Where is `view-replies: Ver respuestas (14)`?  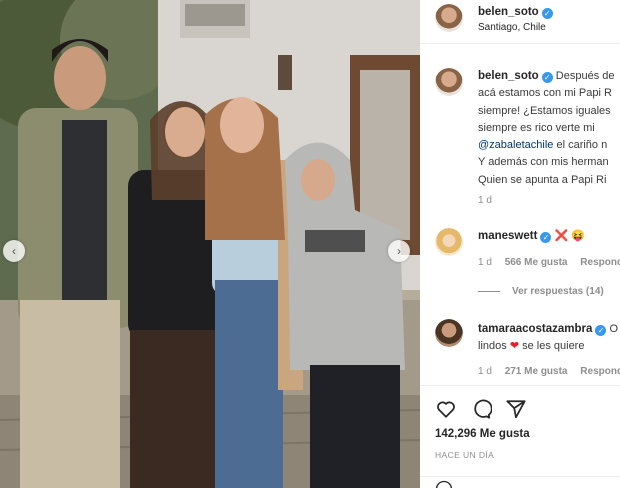 view-replies: Ver respuestas (14) is located at coordinates (541, 291).